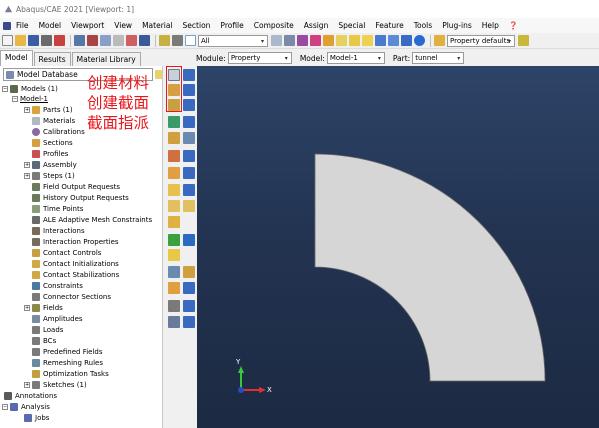 This screenshot has width=599, height=428. What do you see at coordinates (174, 206) in the screenshot?
I see `assign-rebar-icon` at bounding box center [174, 206].